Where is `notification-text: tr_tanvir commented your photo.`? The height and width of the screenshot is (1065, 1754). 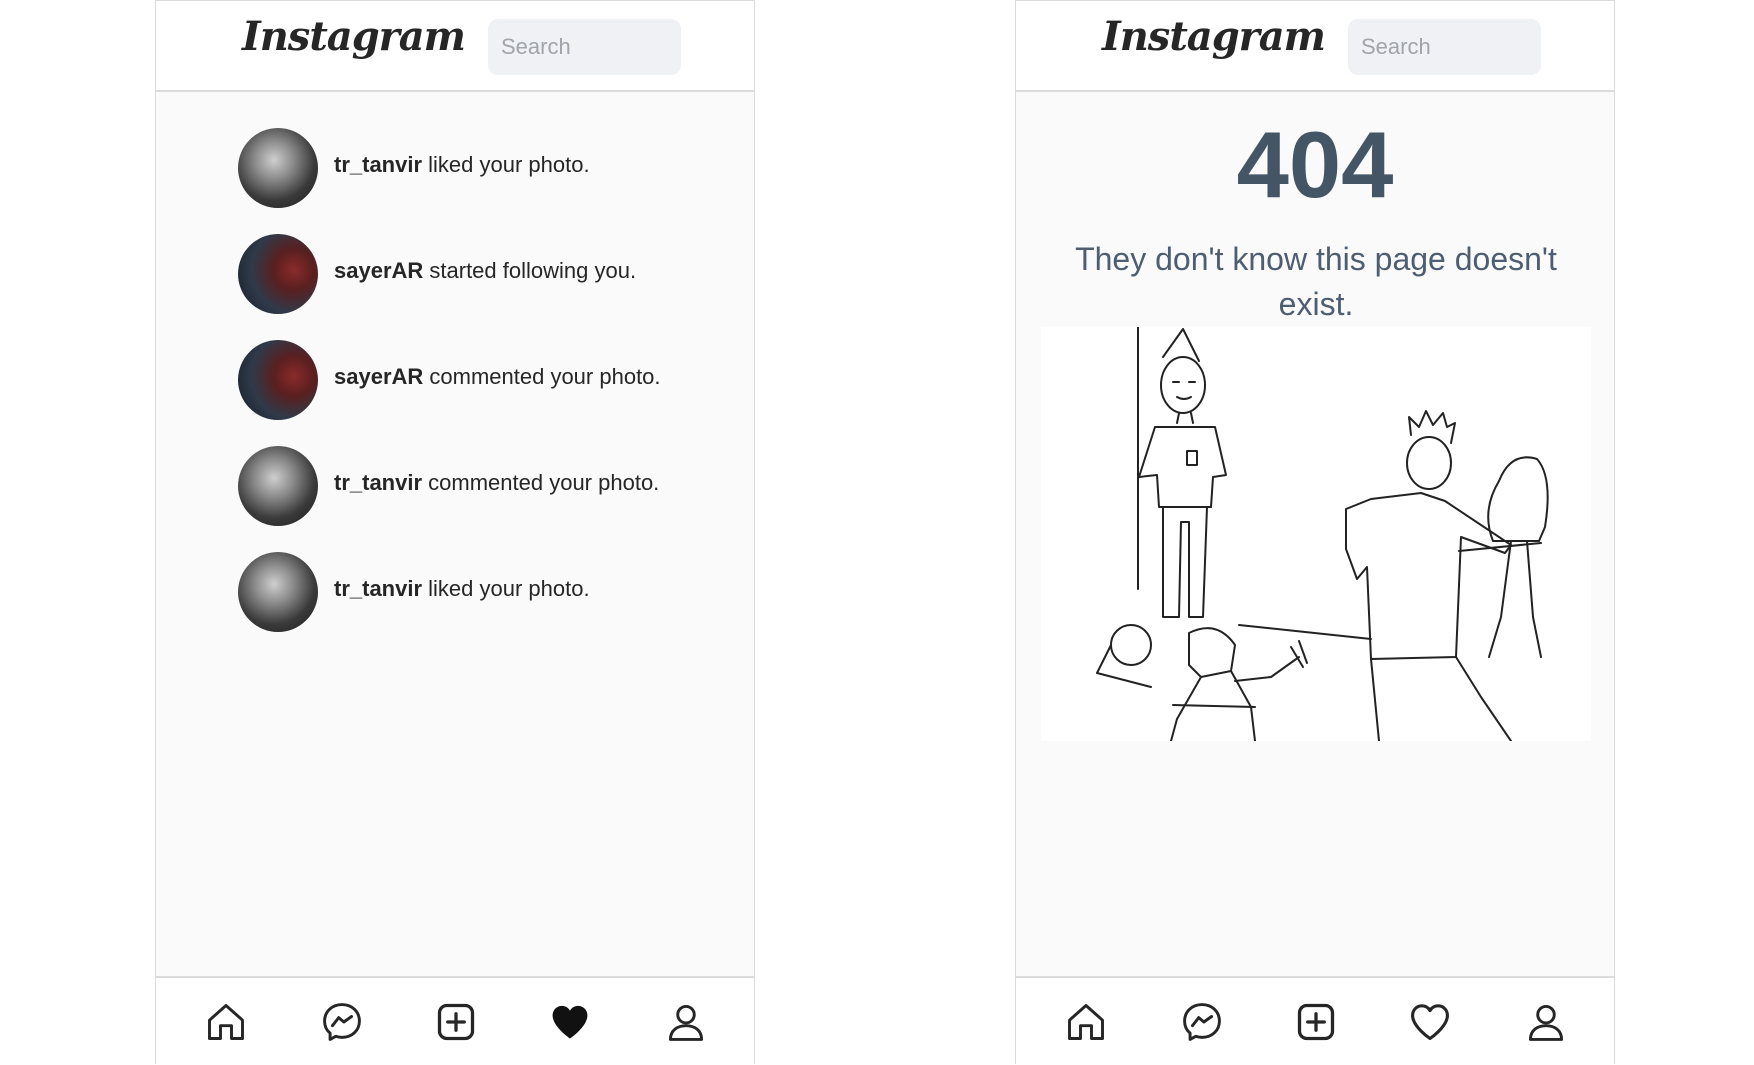 notification-text: tr_tanvir commented your photo. is located at coordinates (496, 483).